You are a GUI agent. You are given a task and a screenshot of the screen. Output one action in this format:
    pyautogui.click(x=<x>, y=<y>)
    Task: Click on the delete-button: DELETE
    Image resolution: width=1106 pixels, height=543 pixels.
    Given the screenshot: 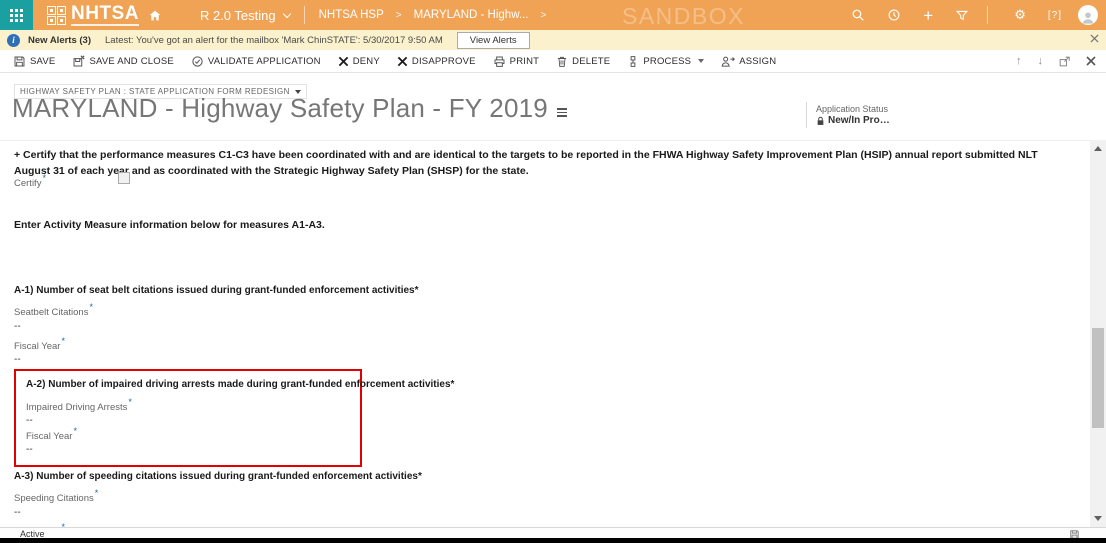 What is the action you would take?
    pyautogui.click(x=583, y=61)
    